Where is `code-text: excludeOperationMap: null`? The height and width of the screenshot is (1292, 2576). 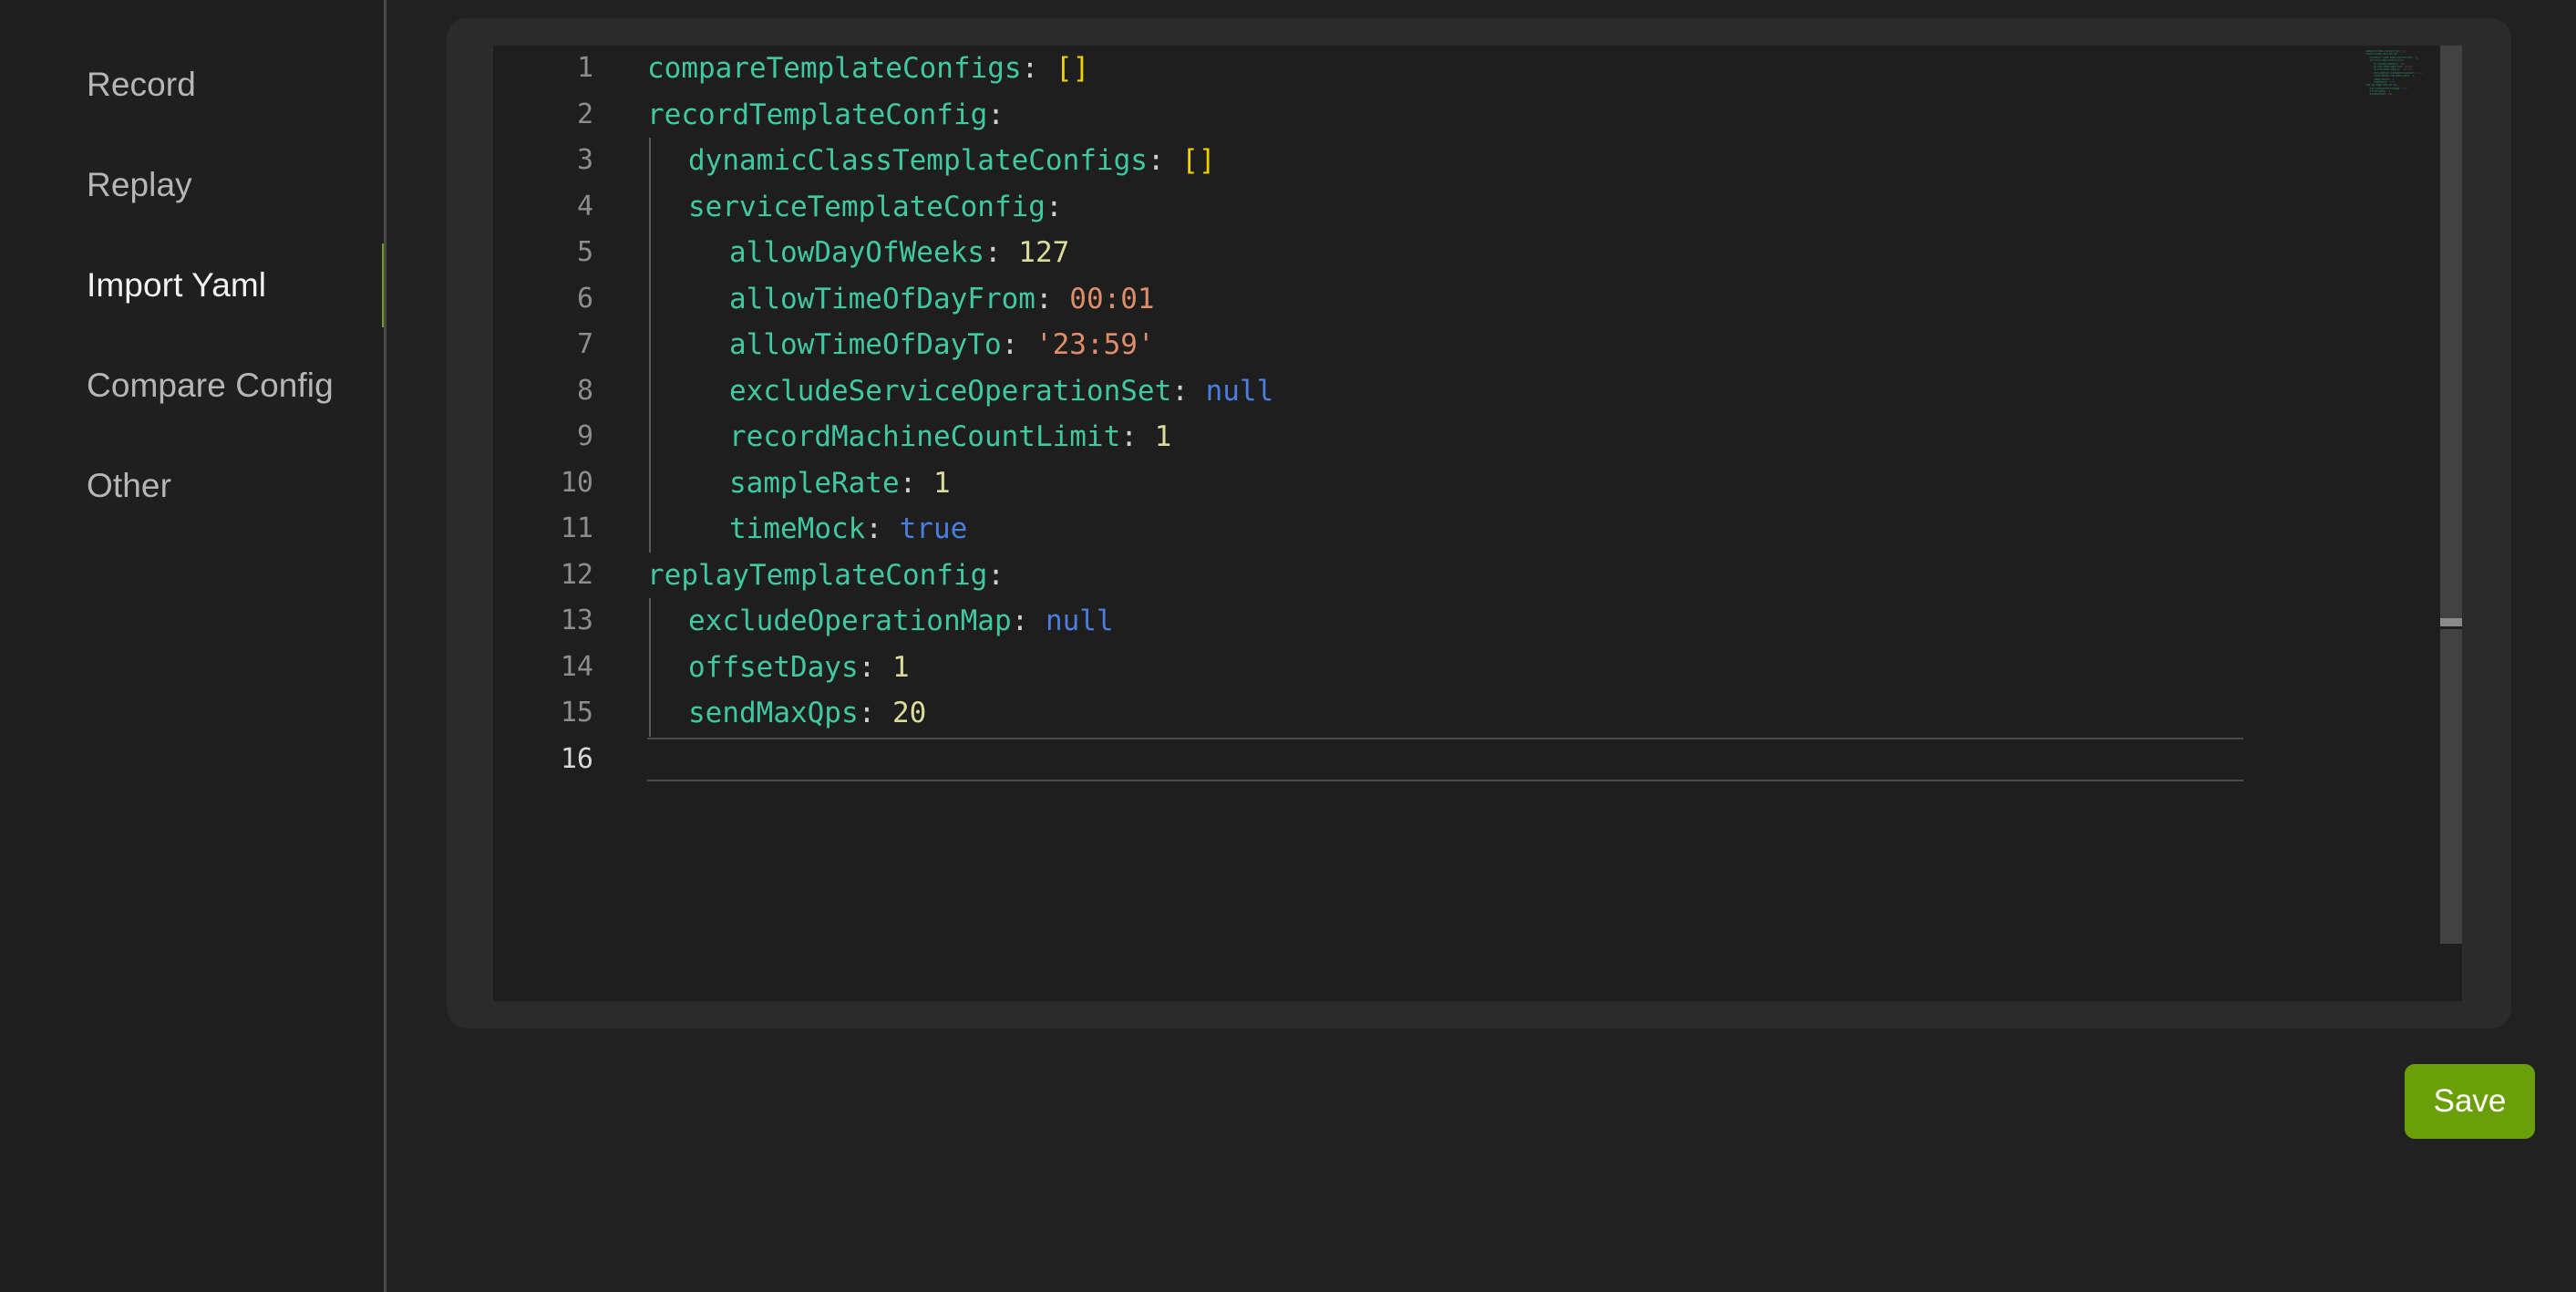
code-text: excludeOperationMap: null is located at coordinates (880, 621).